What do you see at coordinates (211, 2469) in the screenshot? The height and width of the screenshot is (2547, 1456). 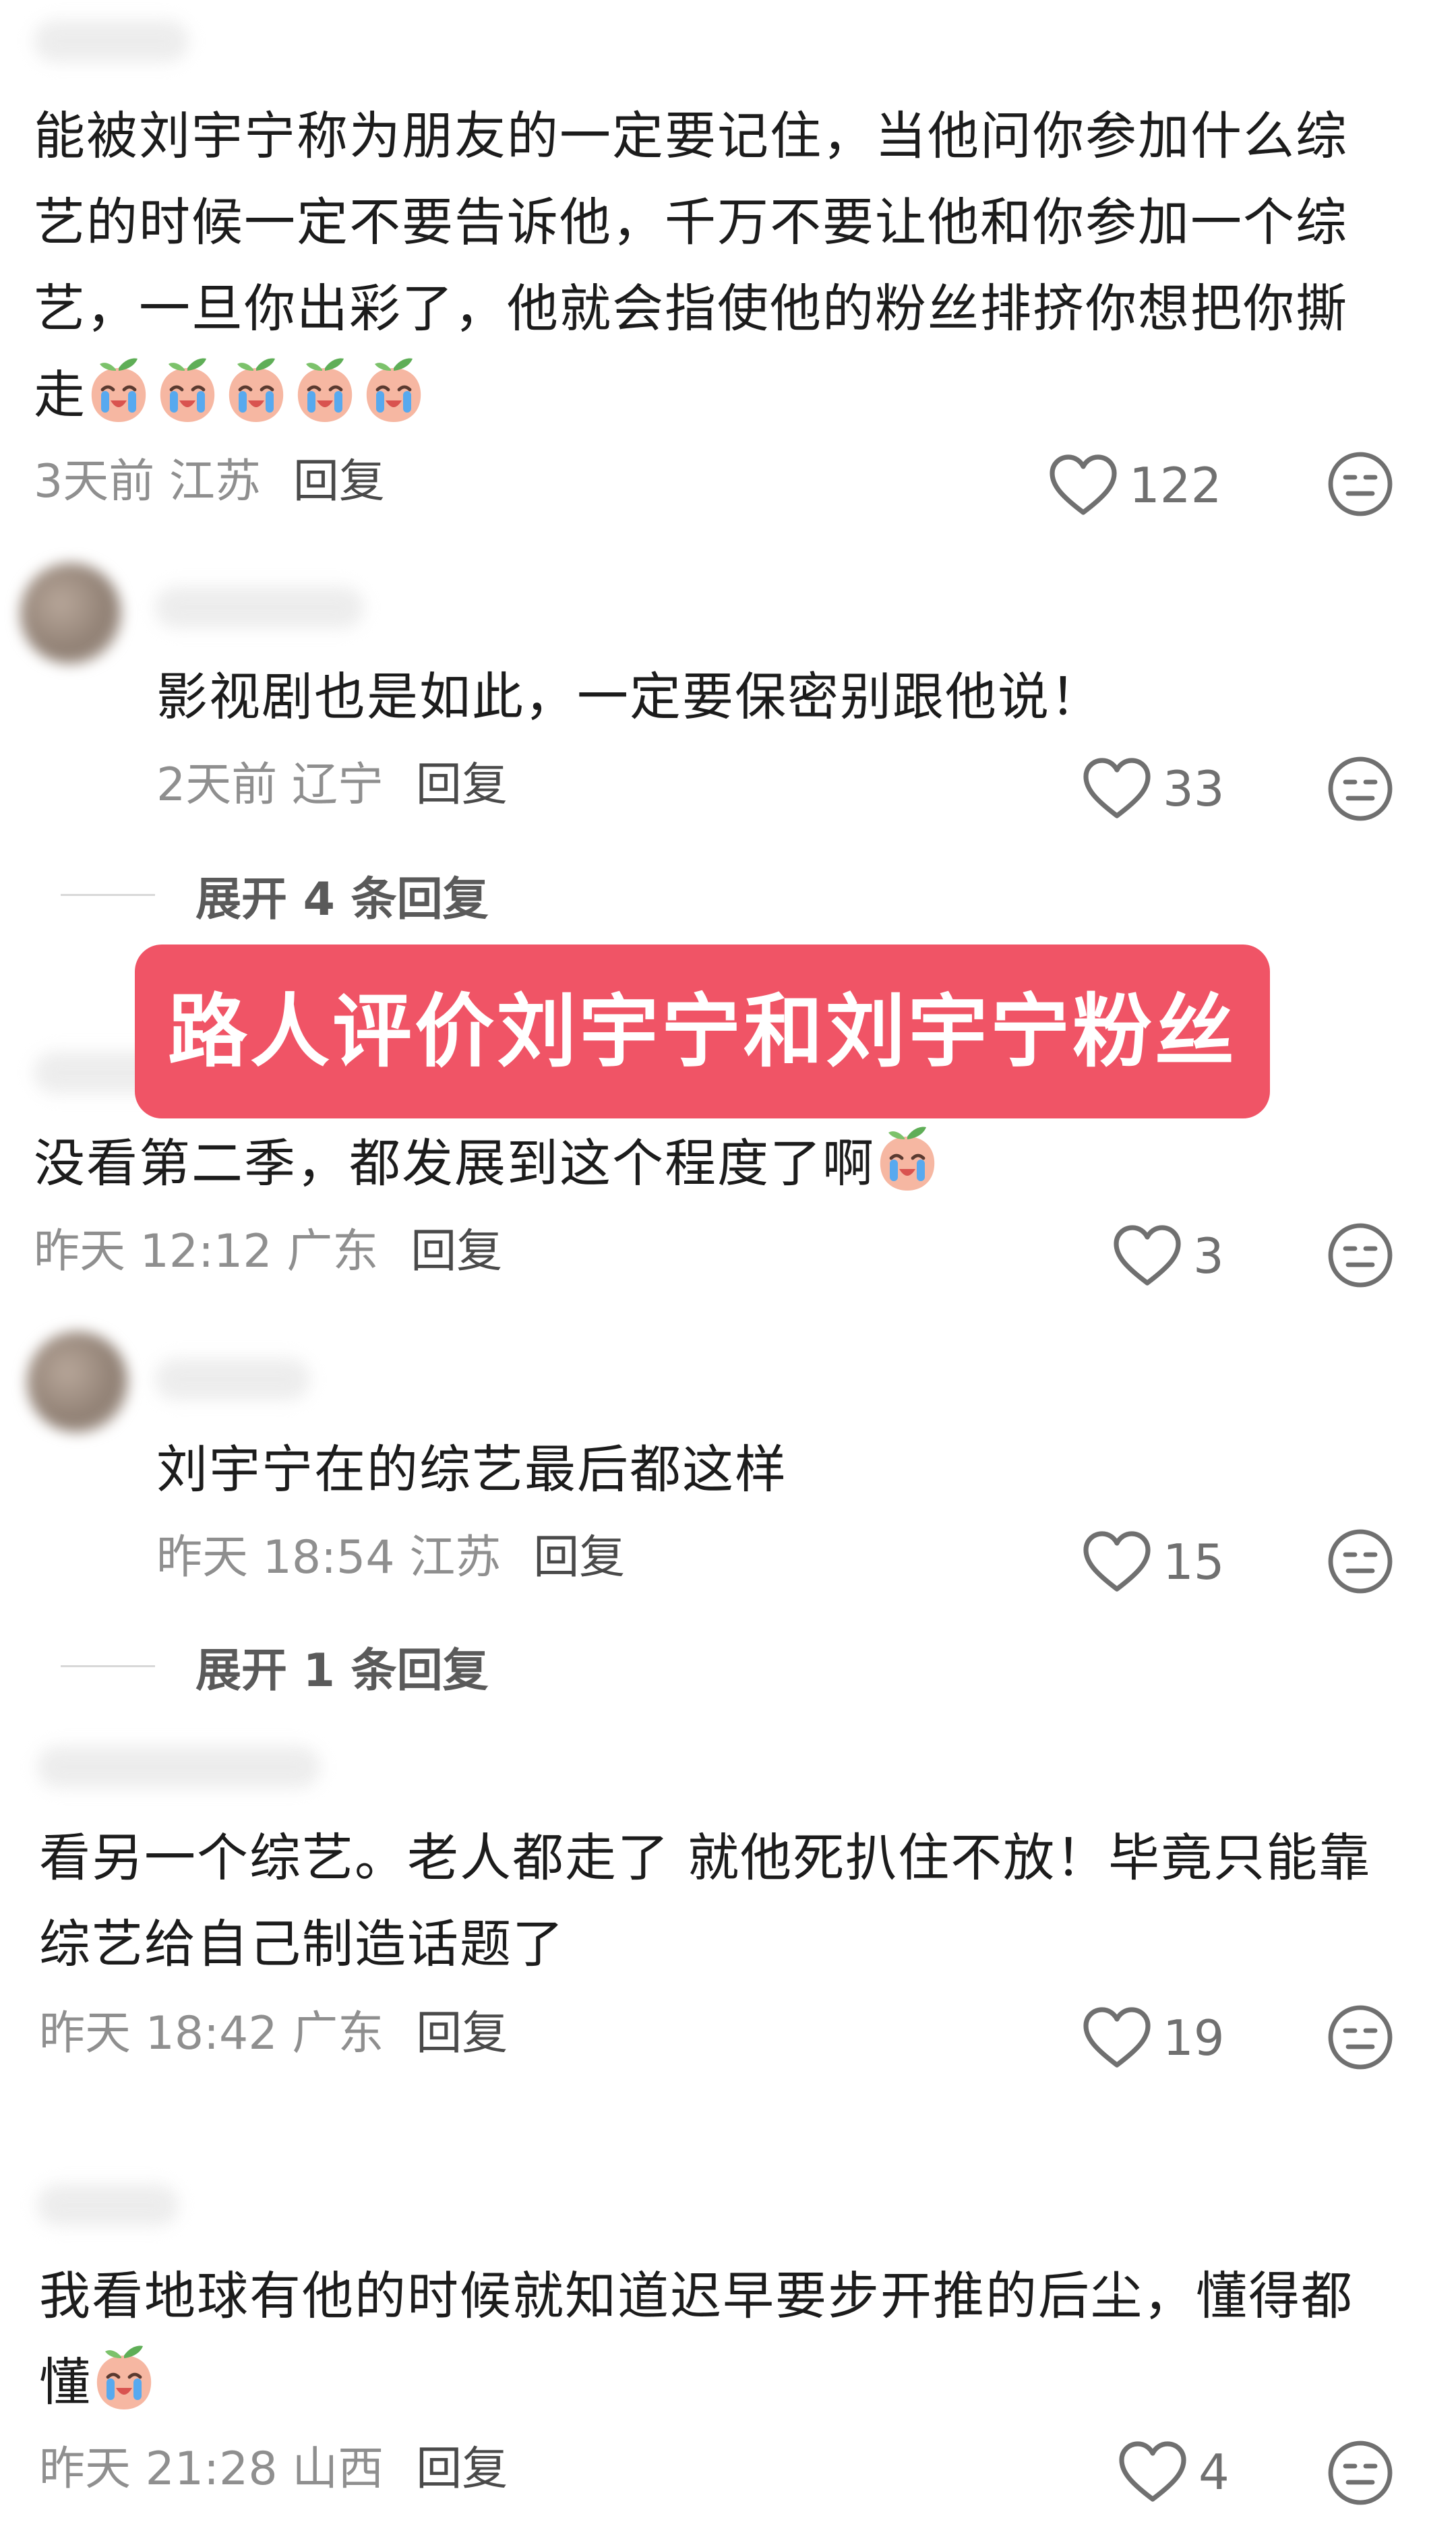 I see `comment-time-location: 昨天 21:28 山西` at bounding box center [211, 2469].